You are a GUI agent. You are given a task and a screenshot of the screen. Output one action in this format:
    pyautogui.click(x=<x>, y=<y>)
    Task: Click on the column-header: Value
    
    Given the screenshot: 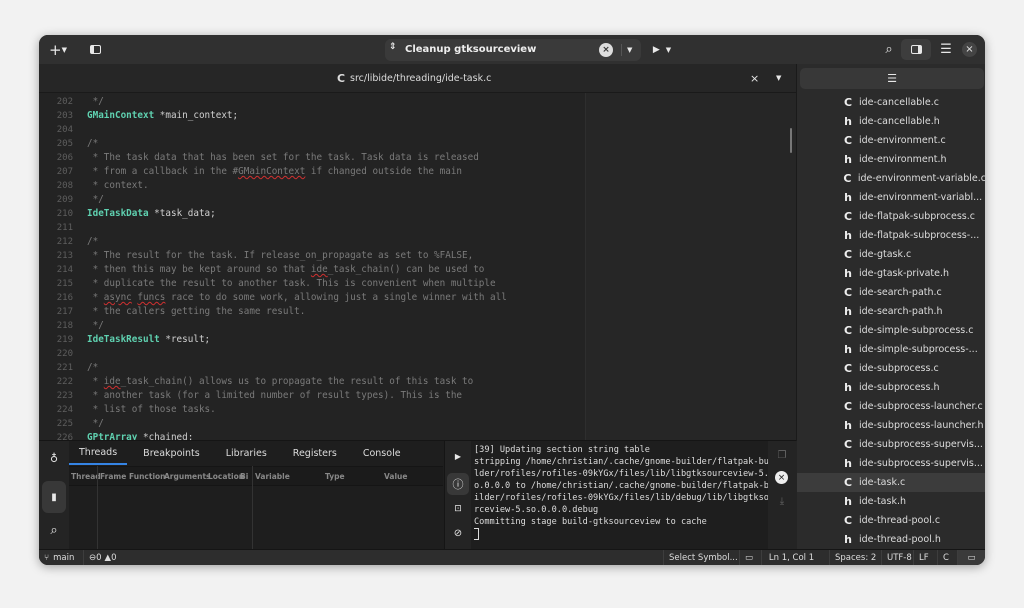 What is the action you would take?
    pyautogui.click(x=395, y=476)
    